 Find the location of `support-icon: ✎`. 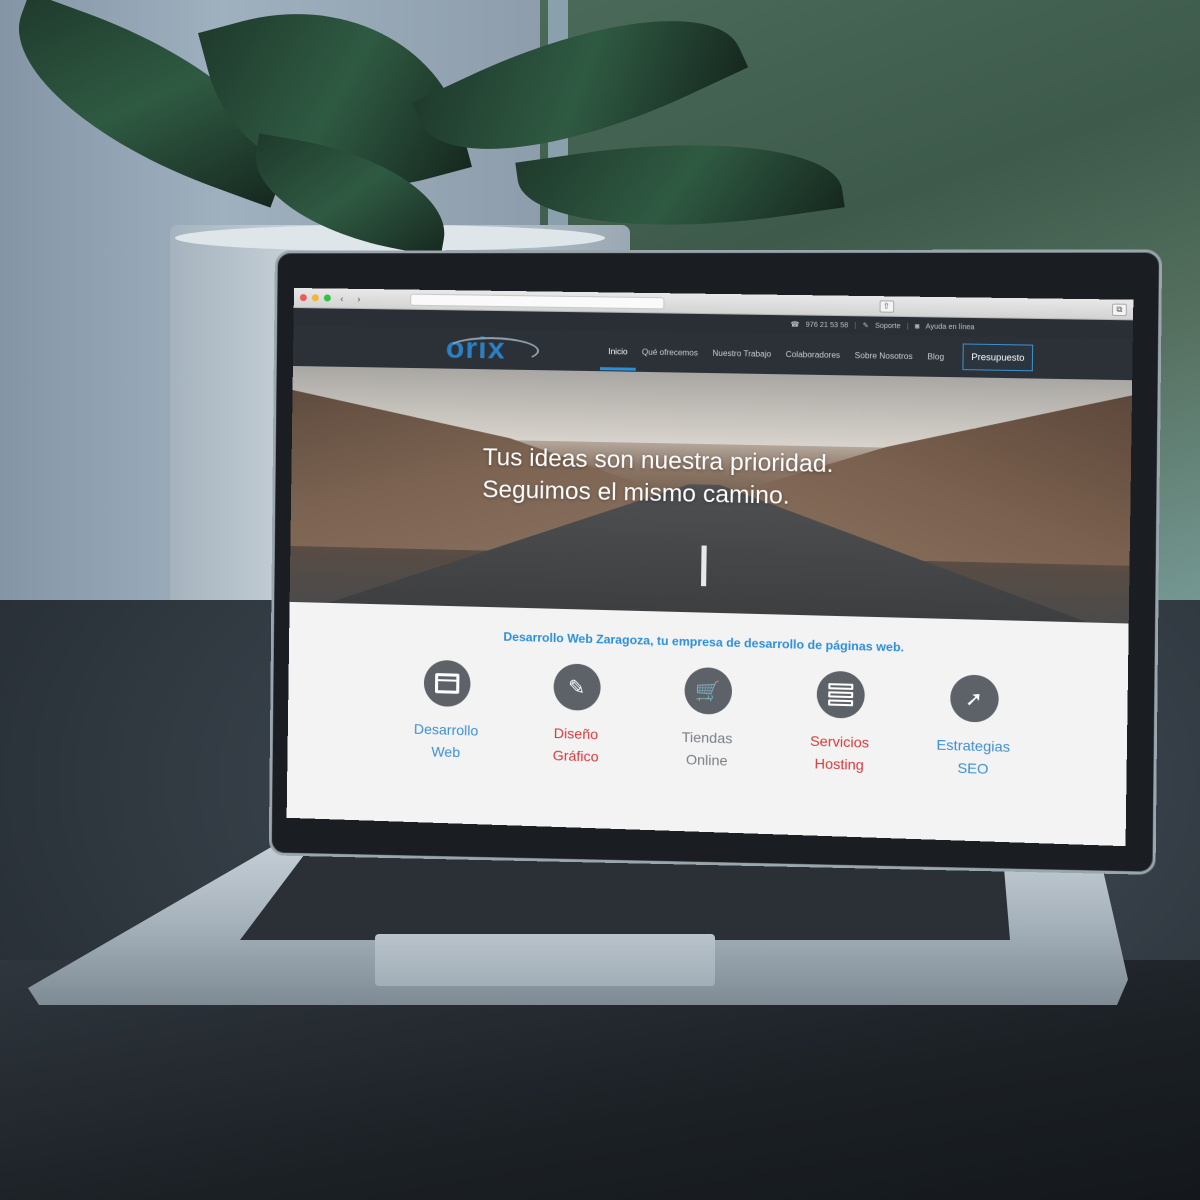

support-icon: ✎ is located at coordinates (865, 326).